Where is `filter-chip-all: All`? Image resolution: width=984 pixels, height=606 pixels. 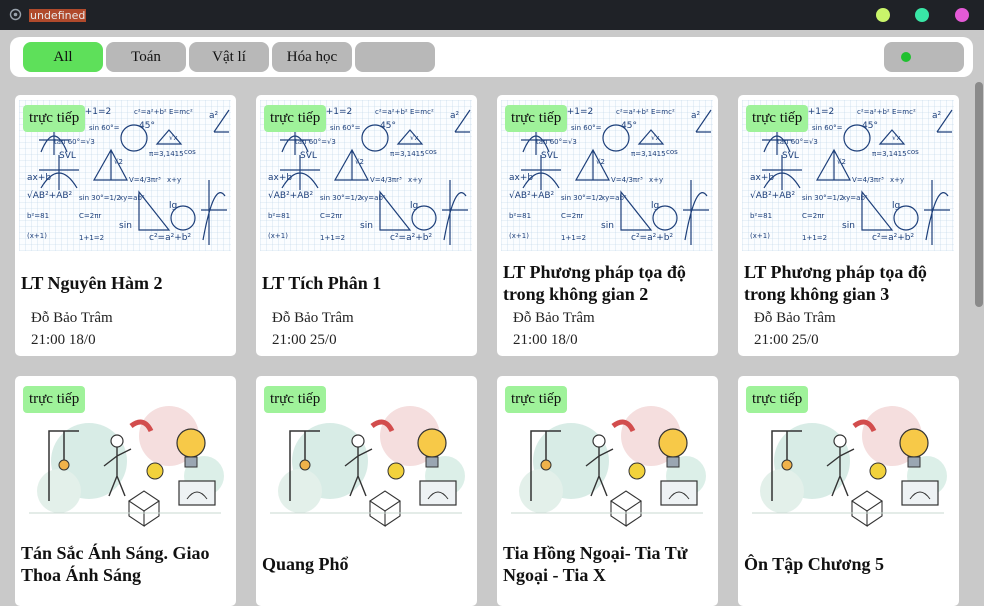
filter-chip-all: All is located at coordinates (63, 57).